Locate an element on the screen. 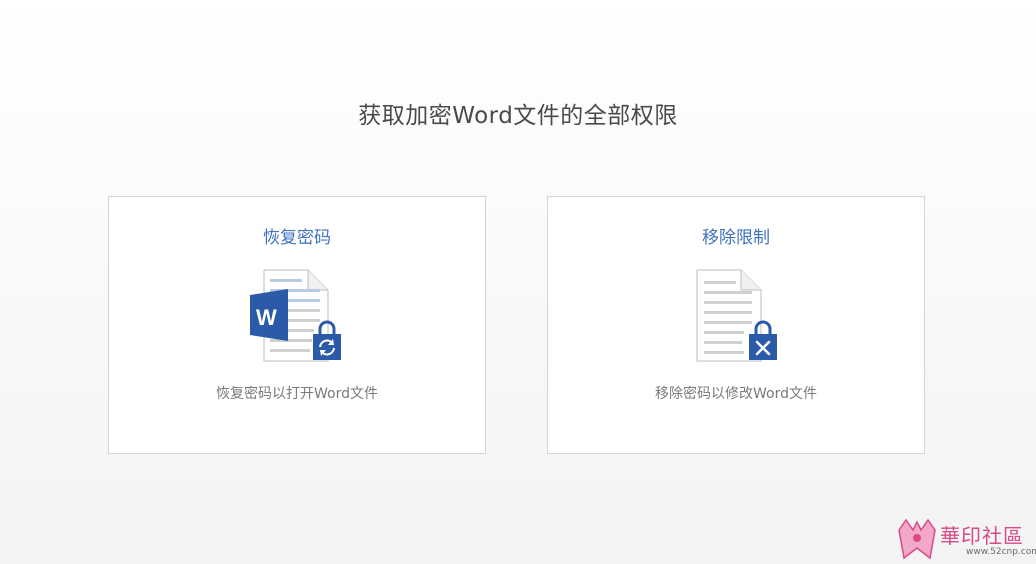 The width and height of the screenshot is (1036, 564). word-document-lock-refresh-icon: W is located at coordinates (297, 317).